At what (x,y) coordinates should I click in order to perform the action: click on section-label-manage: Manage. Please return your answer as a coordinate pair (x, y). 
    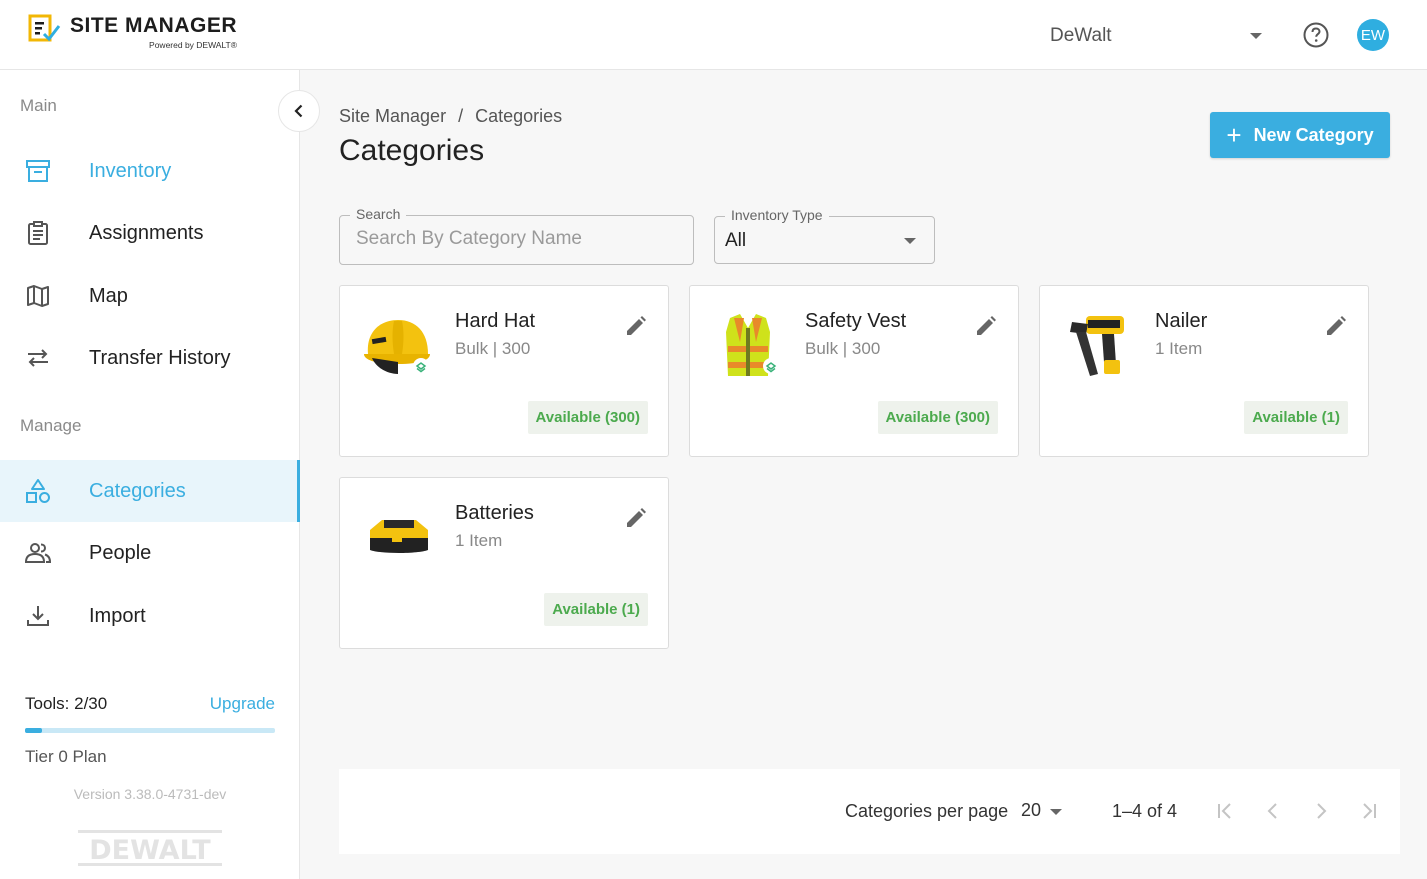
    Looking at the image, I should click on (51, 425).